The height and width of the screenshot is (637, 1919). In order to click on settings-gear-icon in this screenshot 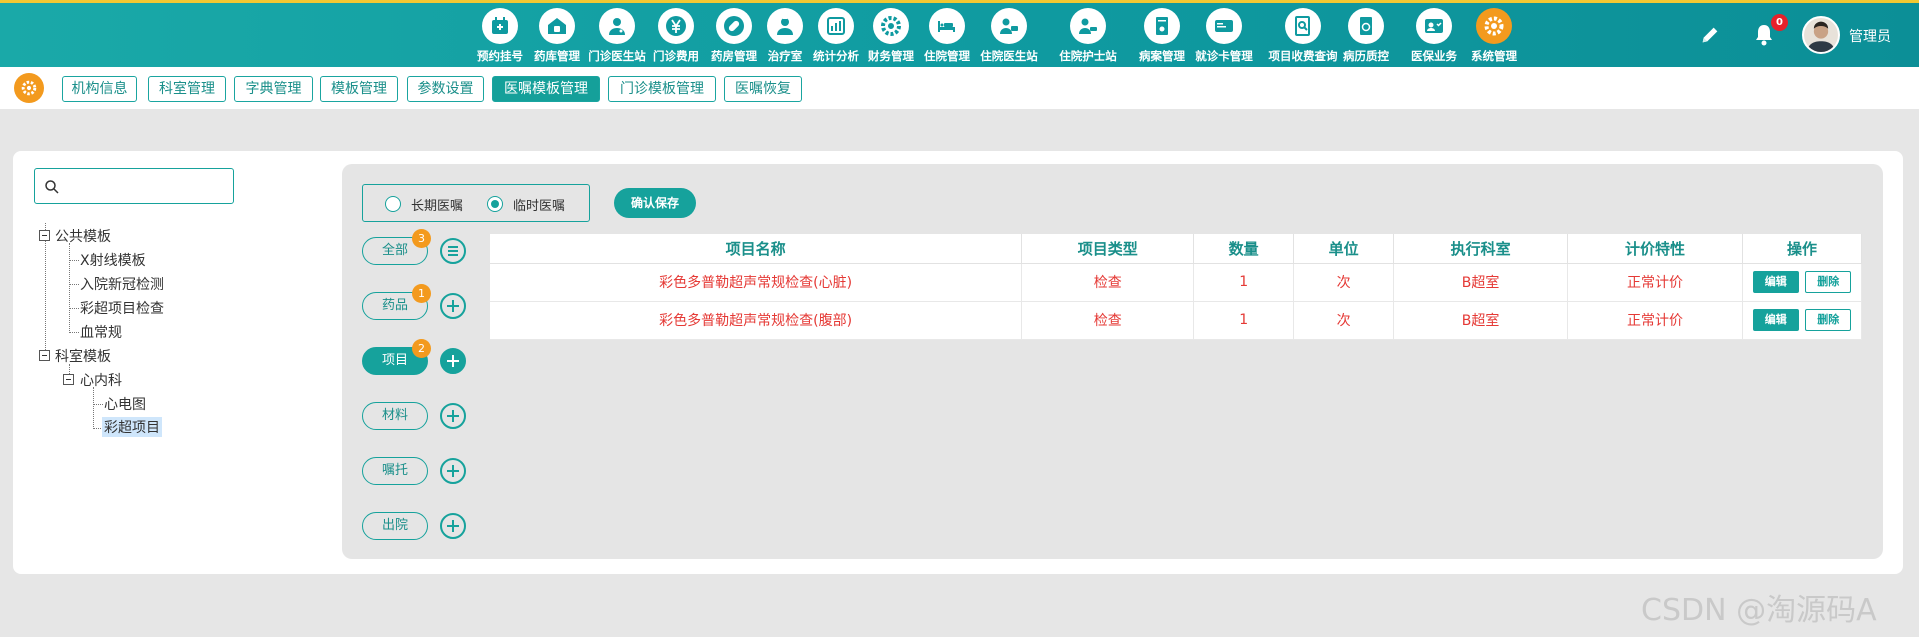, I will do `click(29, 88)`.